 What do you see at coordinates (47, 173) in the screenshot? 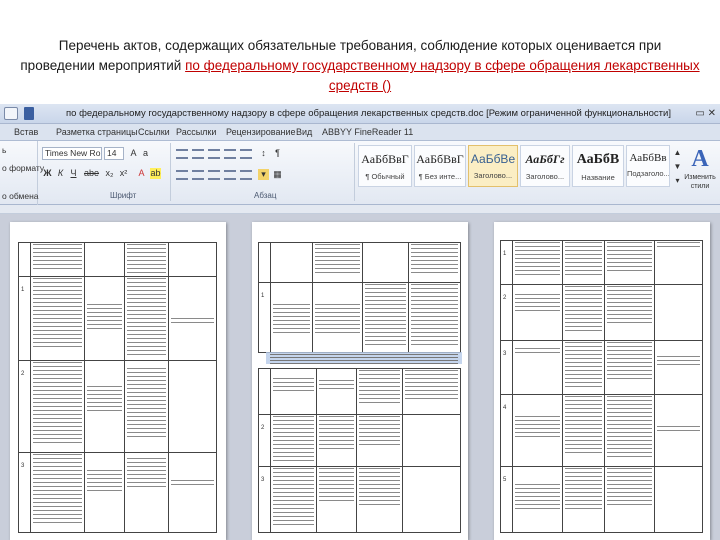
I see `bold-icon: Ж` at bounding box center [47, 173].